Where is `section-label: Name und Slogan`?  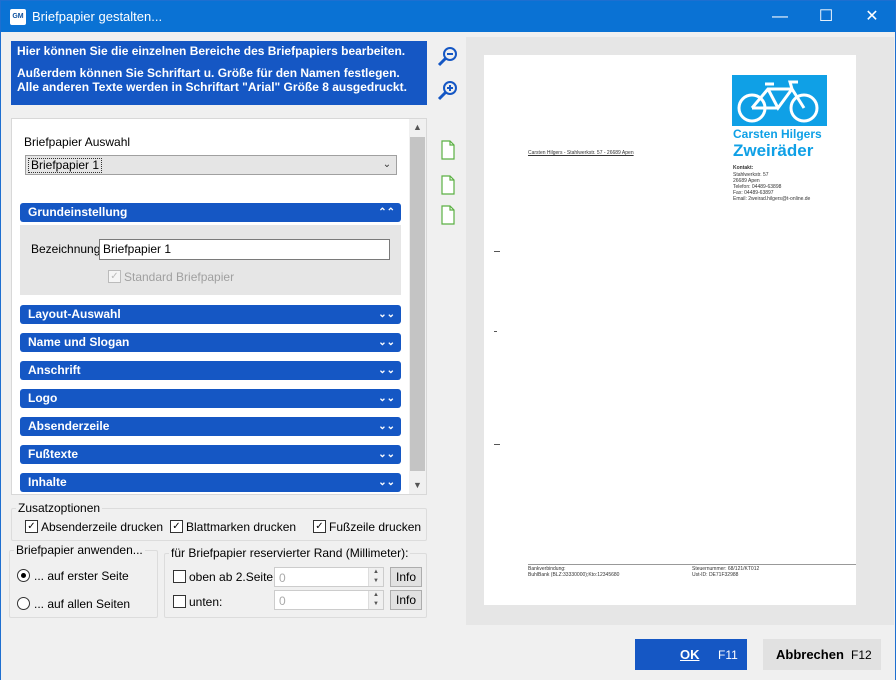 section-label: Name und Slogan is located at coordinates (79, 342).